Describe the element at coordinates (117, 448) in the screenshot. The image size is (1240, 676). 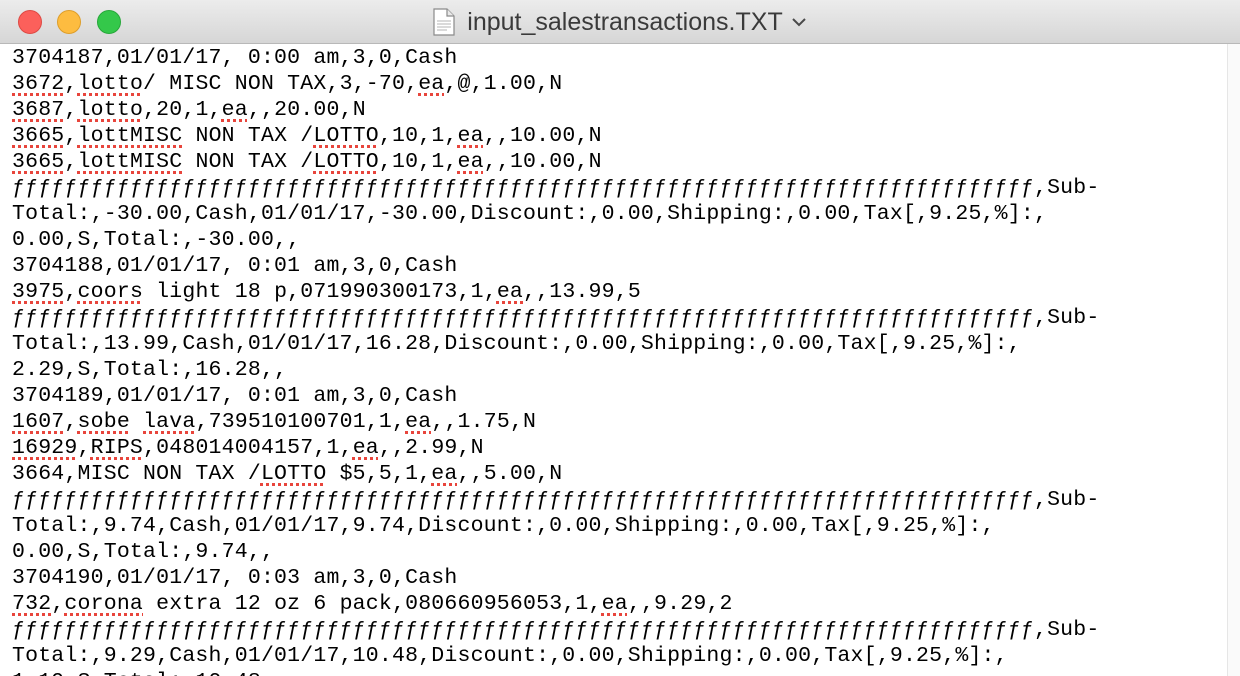
I see `misspelled-word: RIPS` at that location.